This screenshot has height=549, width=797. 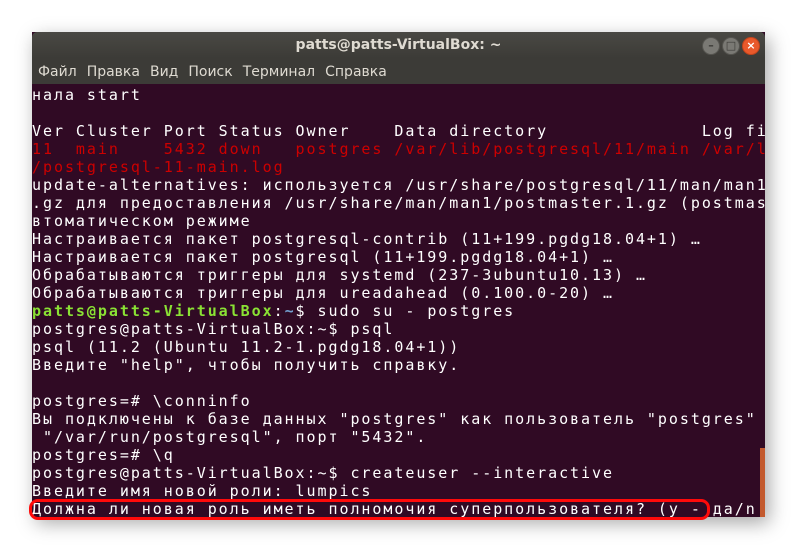 I want to click on terminal-text: втоматическом режиме, so click(x=142, y=221).